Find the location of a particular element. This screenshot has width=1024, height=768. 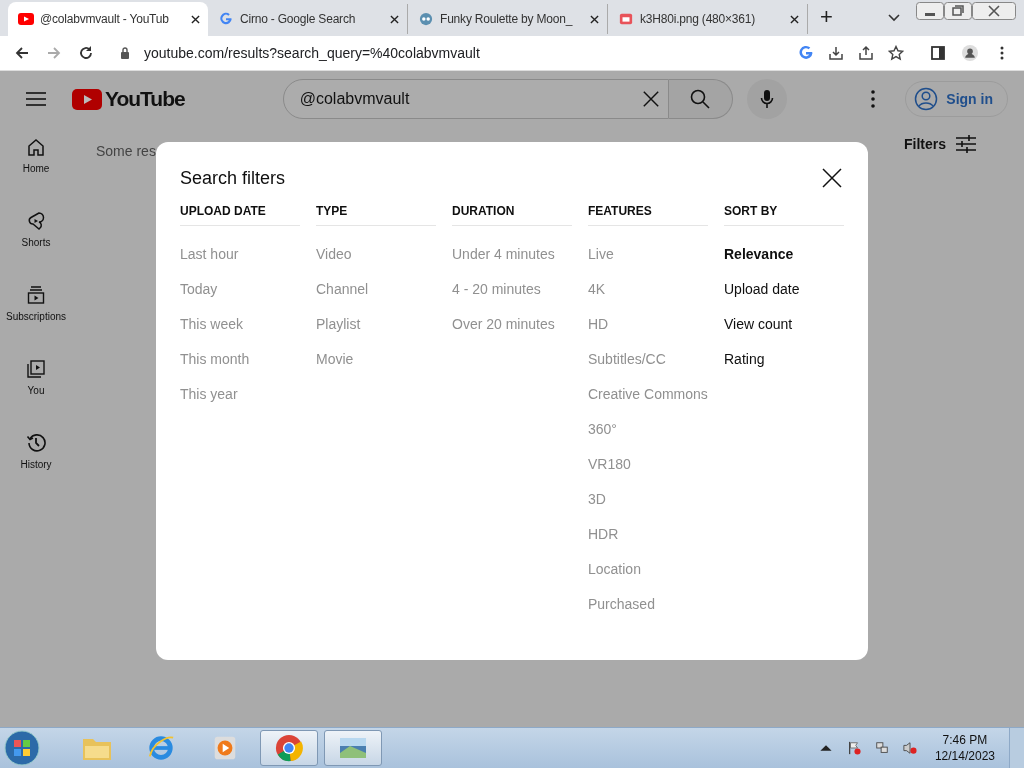

shorts-icon is located at coordinates (36, 221).